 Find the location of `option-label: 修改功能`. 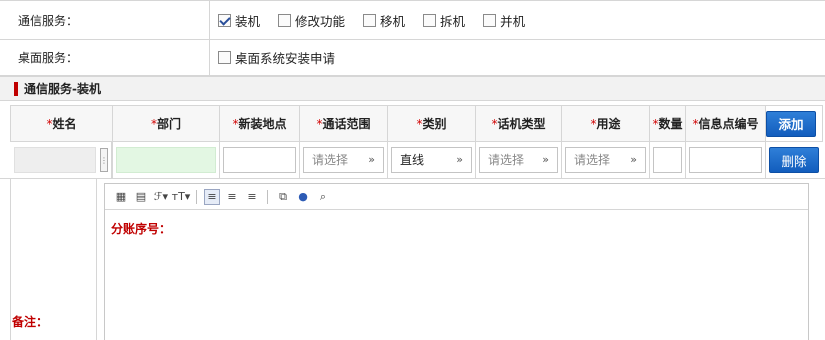

option-label: 修改功能 is located at coordinates (320, 21).